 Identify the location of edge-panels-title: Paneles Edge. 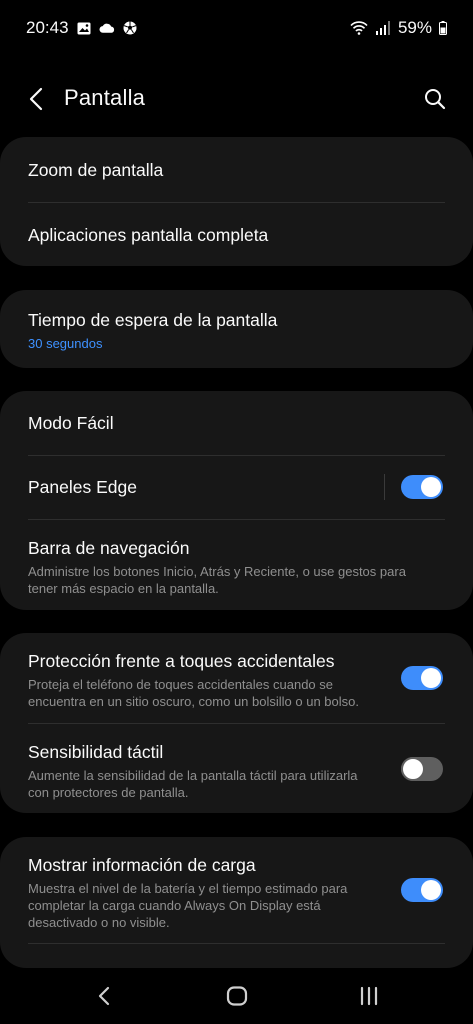
(82, 487).